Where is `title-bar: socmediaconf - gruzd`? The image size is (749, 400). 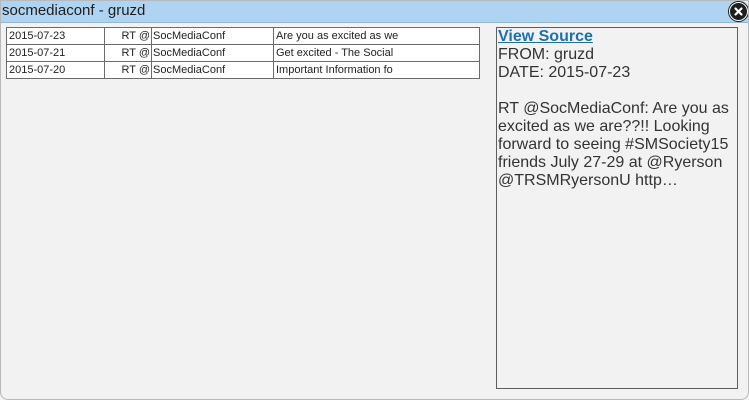
title-bar: socmediaconf - gruzd is located at coordinates (374, 12).